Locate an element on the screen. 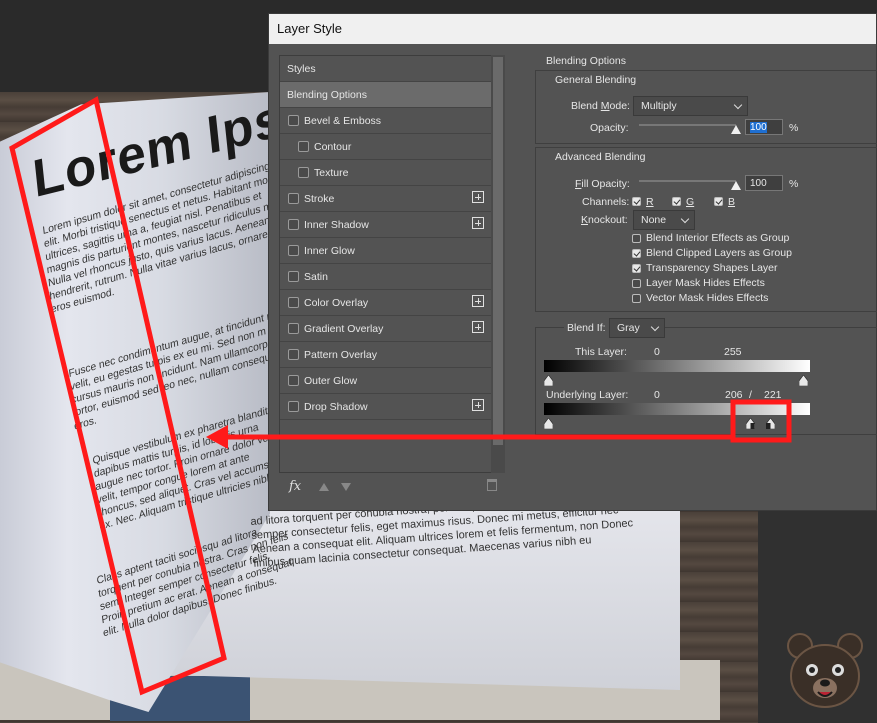 This screenshot has height=723, width=877. this-layer-black-slider is located at coordinates (548, 380).